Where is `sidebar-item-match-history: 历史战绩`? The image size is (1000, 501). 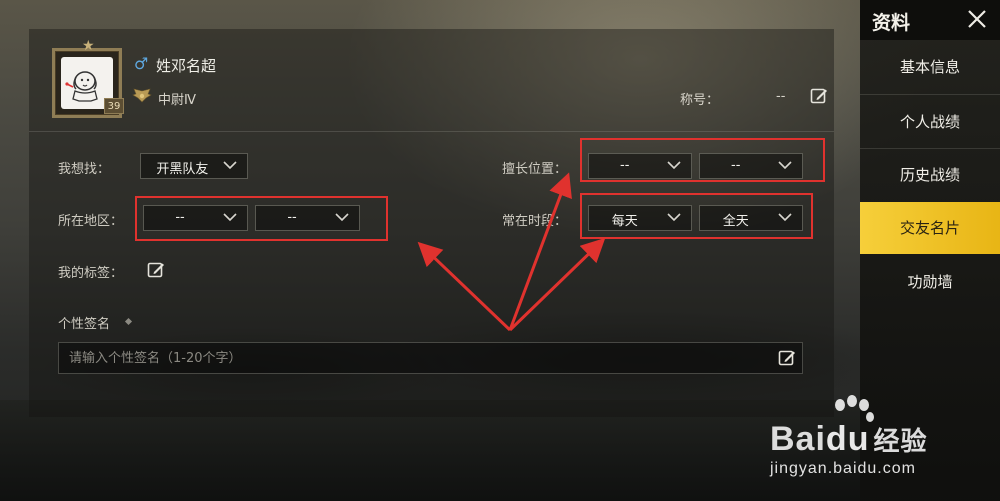 sidebar-item-match-history: 历史战绩 is located at coordinates (930, 175).